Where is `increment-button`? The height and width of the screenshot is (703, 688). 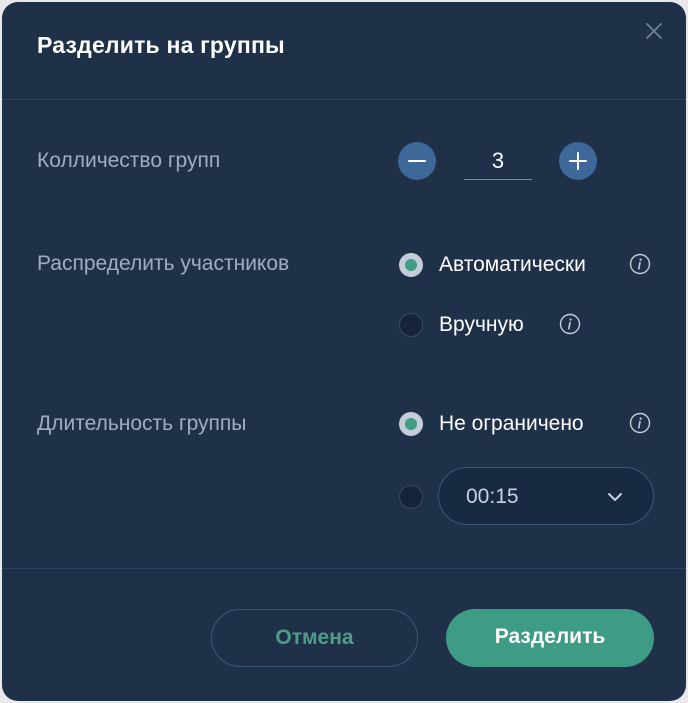 increment-button is located at coordinates (578, 161).